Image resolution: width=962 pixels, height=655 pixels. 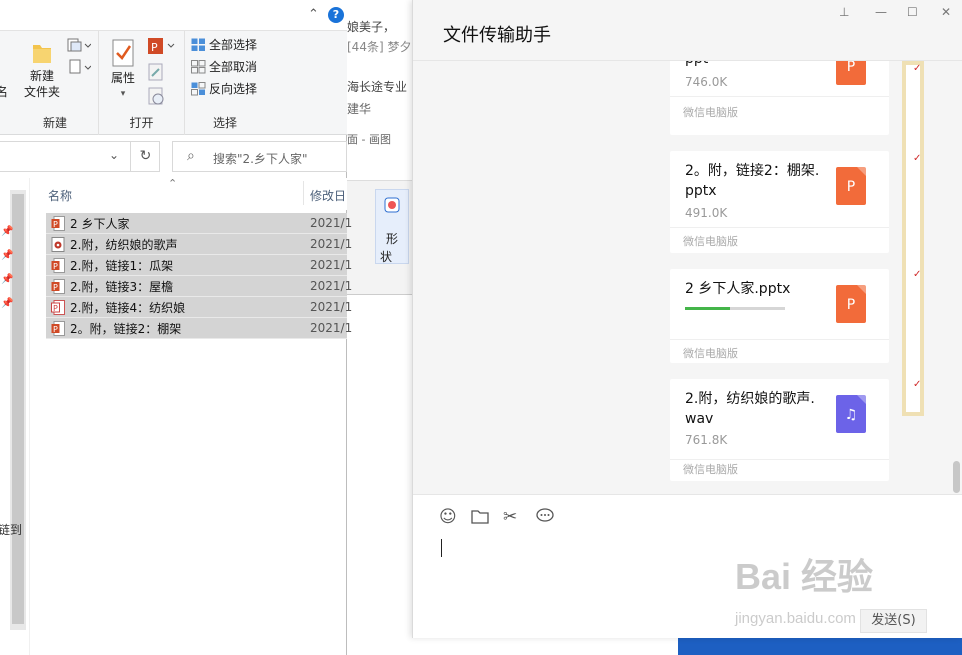 What do you see at coordinates (946, 12) in the screenshot?
I see `close-icon: ✕` at bounding box center [946, 12].